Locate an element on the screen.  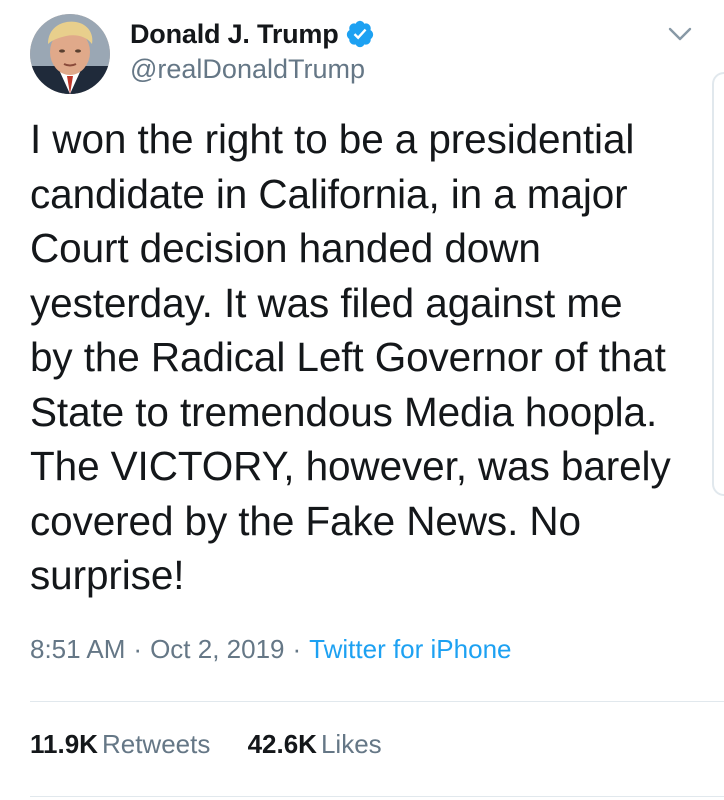
likes-label: Likes is located at coordinates (351, 744).